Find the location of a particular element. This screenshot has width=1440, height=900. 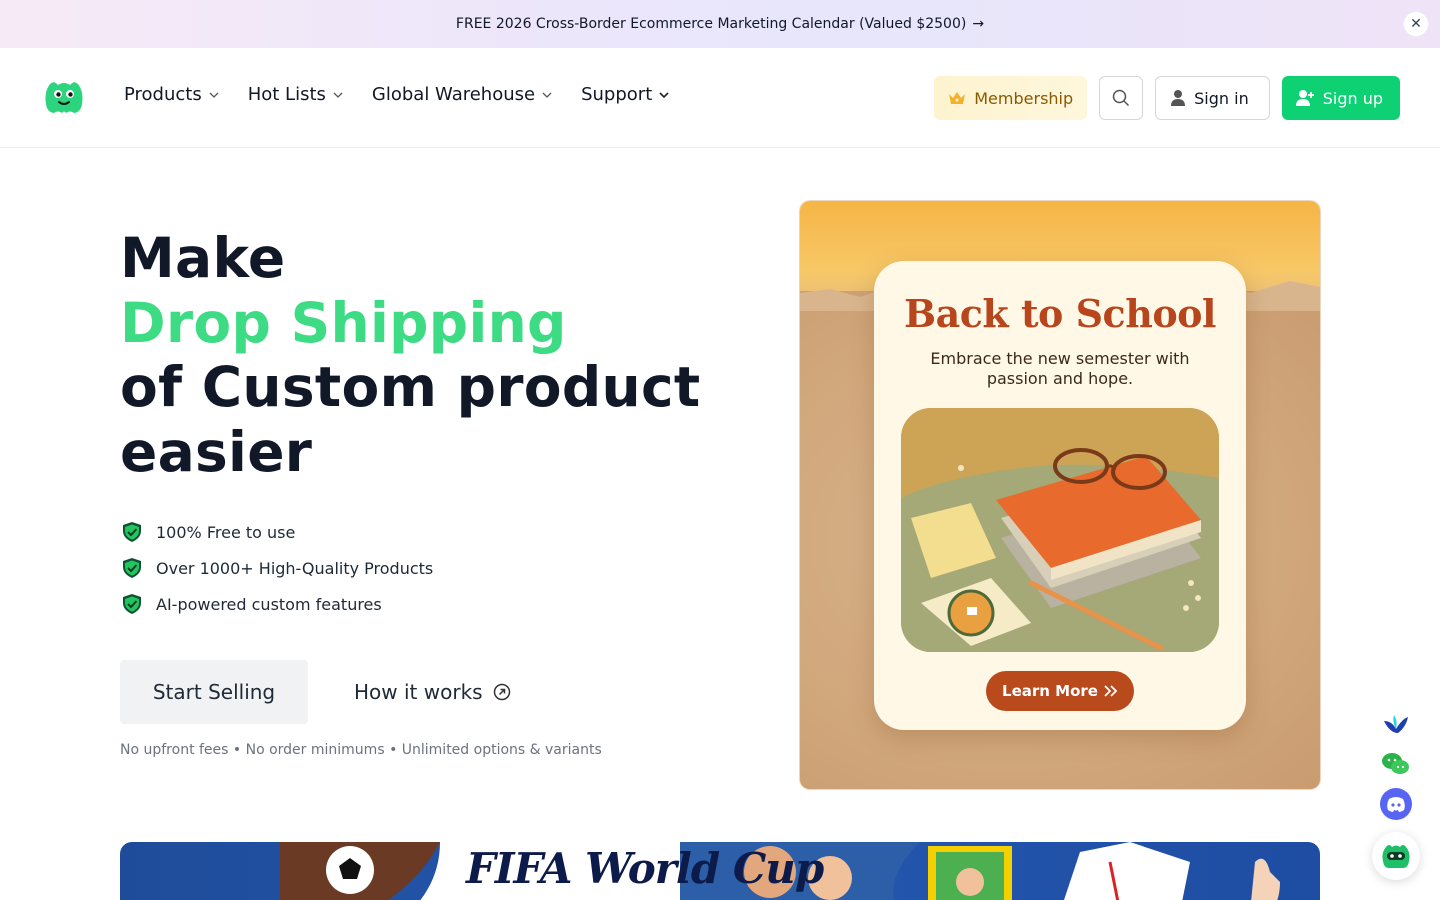

nav-item-hot-lists: Hot Lists is located at coordinates (296, 94).